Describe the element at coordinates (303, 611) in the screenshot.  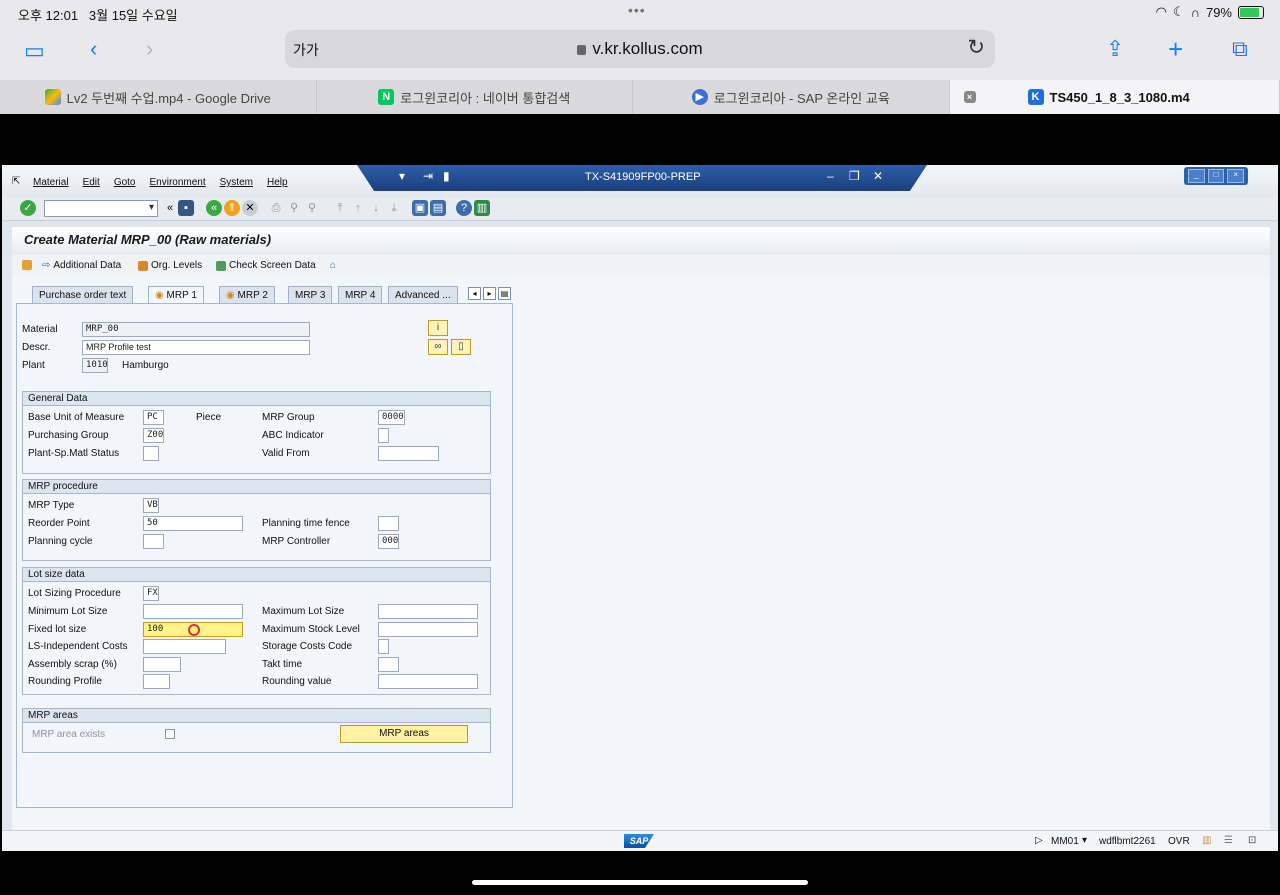
I see `max-lot-label: Maximum Lot Size` at that location.